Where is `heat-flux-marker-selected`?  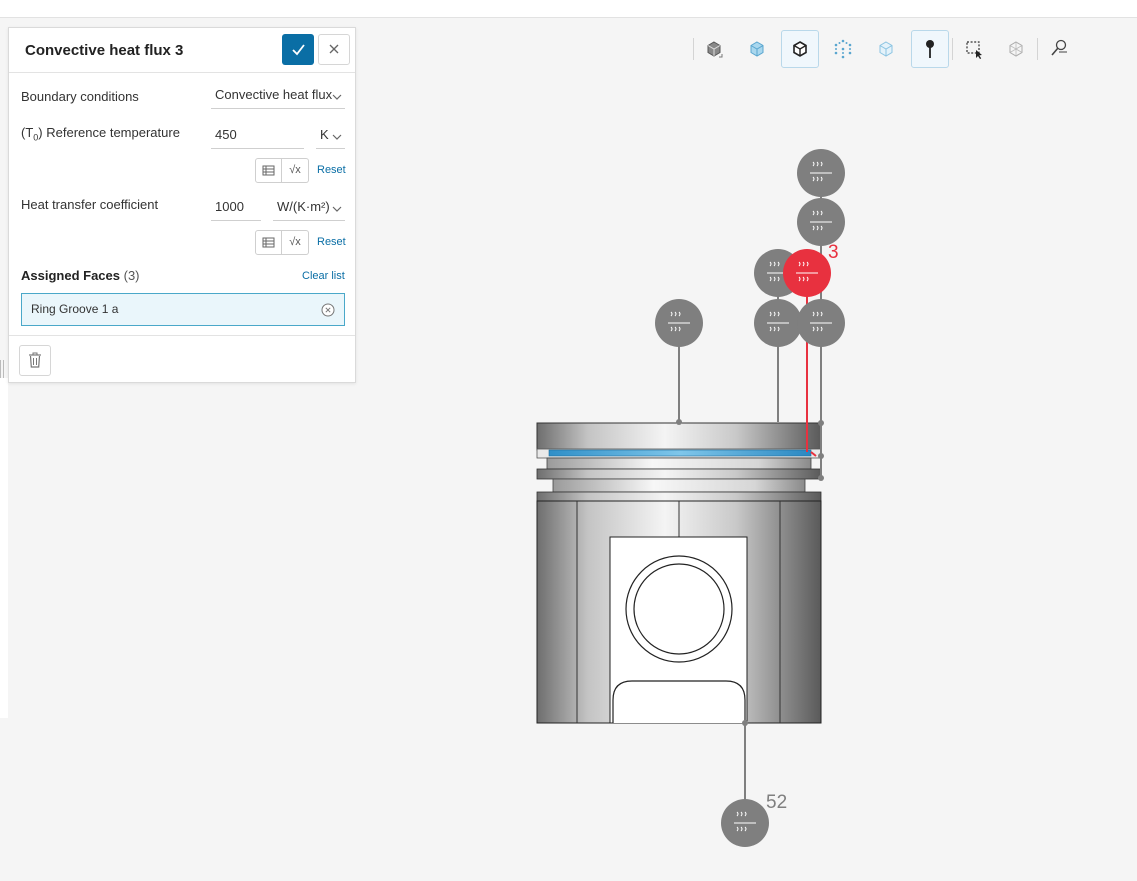
heat-flux-marker-selected is located at coordinates (807, 273).